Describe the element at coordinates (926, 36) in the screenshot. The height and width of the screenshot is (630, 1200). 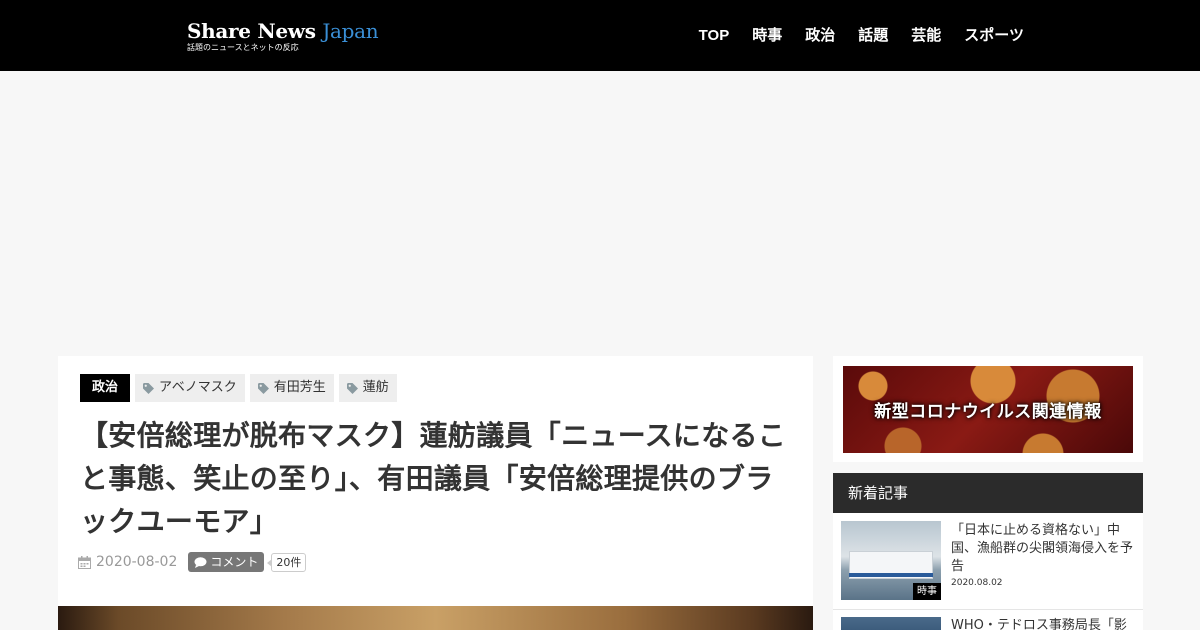
I see `nav-item-entertainment: 芸能` at that location.